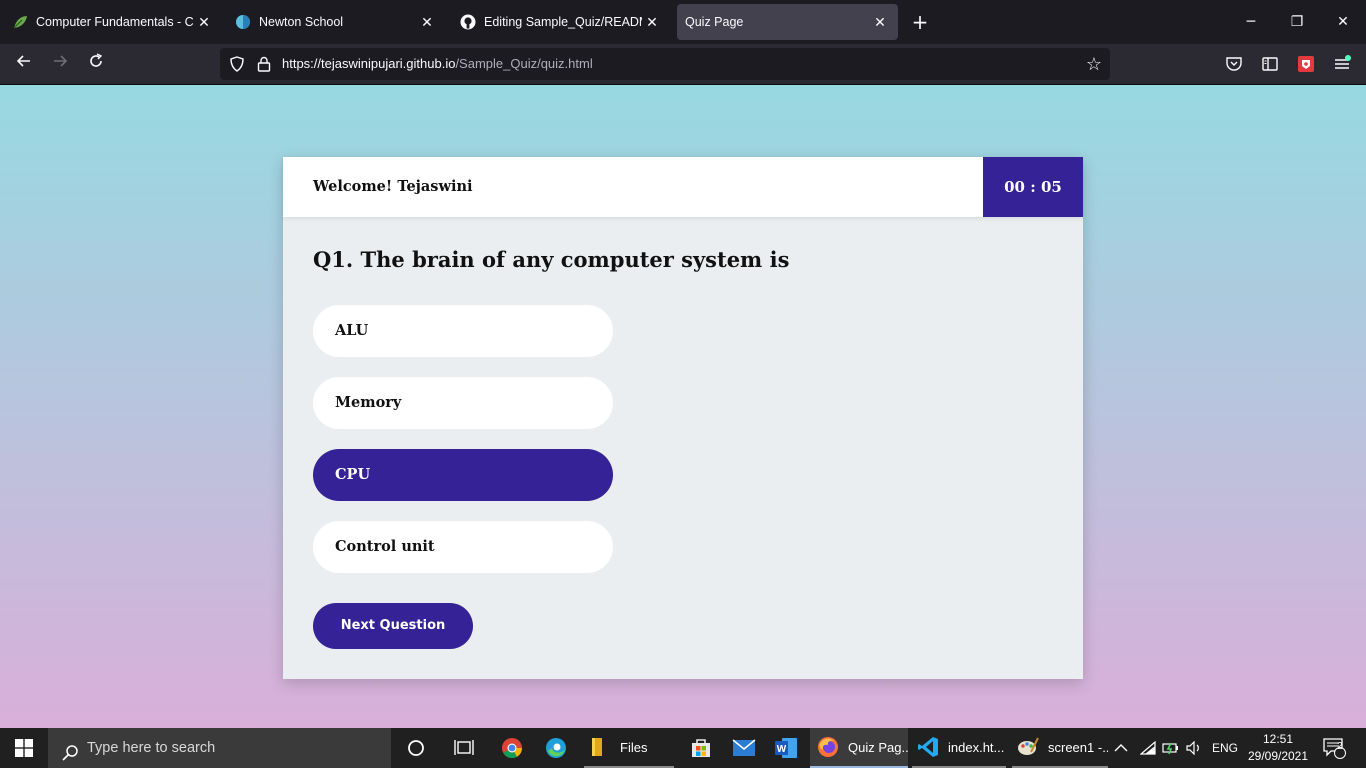 Image resolution: width=1366 pixels, height=768 pixels. Describe the element at coordinates (600, 747) in the screenshot. I see `file-explorer-icon` at that location.